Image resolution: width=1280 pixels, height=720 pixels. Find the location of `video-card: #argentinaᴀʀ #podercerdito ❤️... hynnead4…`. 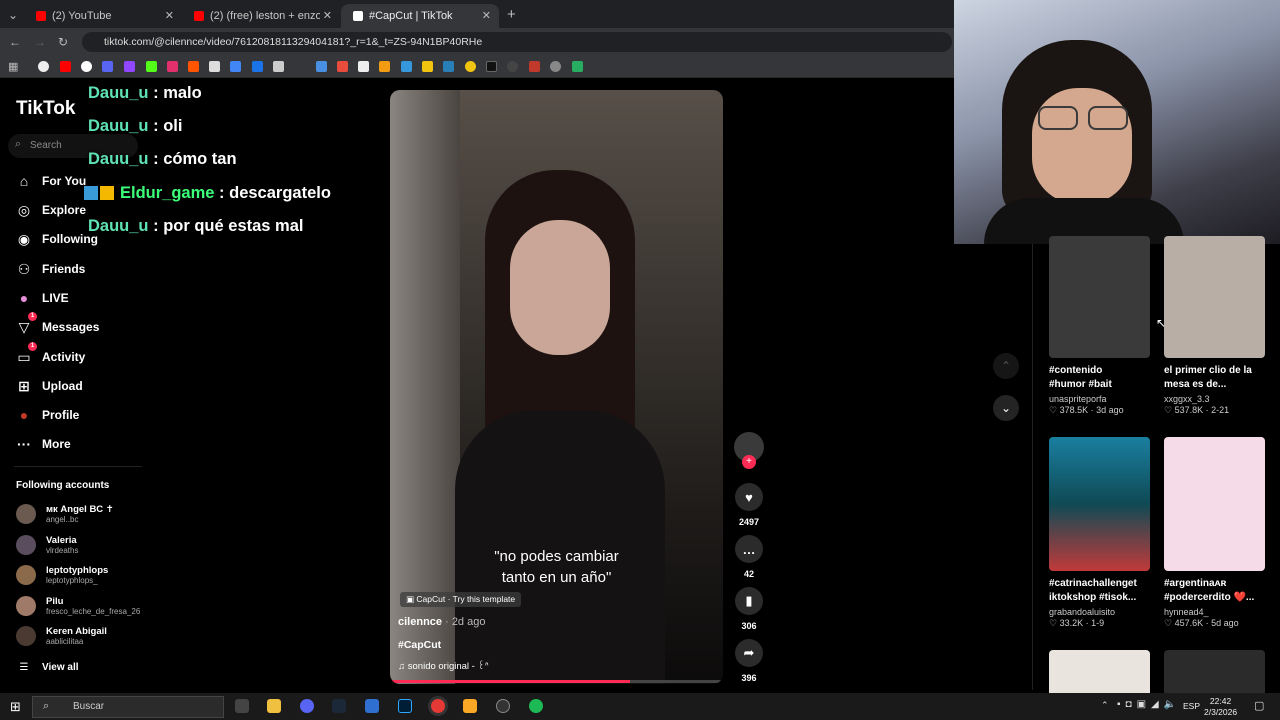

video-card: #argentinaᴀʀ #podercerdito ❤️... hynnead4… is located at coordinates (1214, 533).